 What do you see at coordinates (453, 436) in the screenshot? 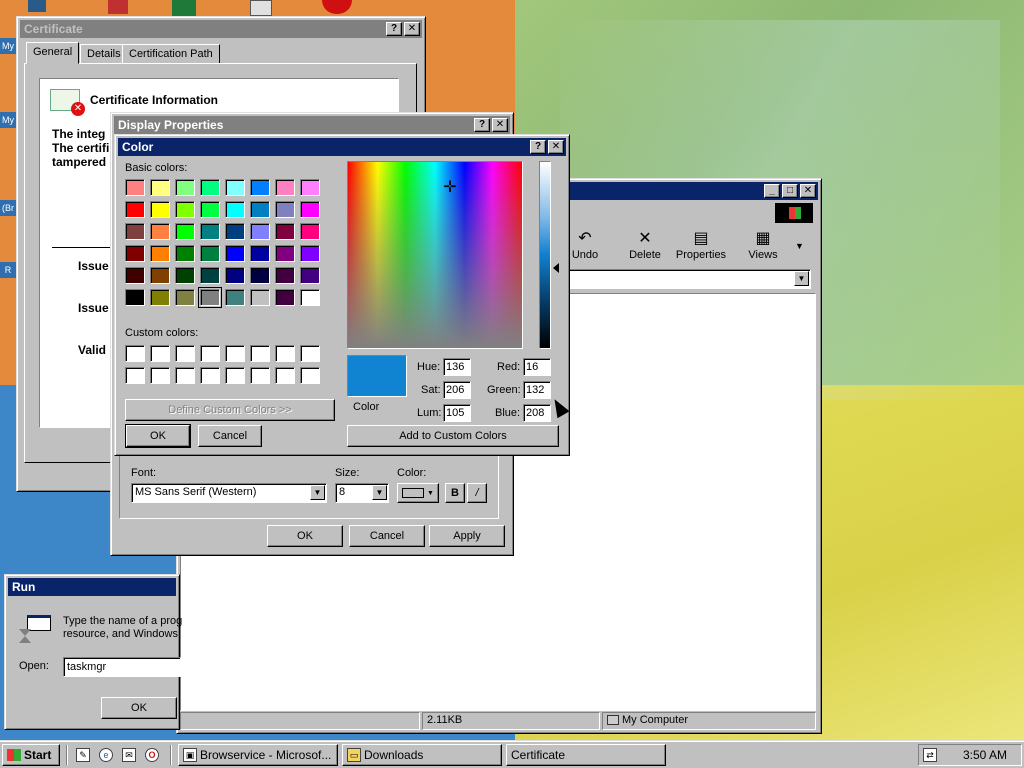
I see `add-to-custom-colors-button: Add to Custom Colors` at bounding box center [453, 436].